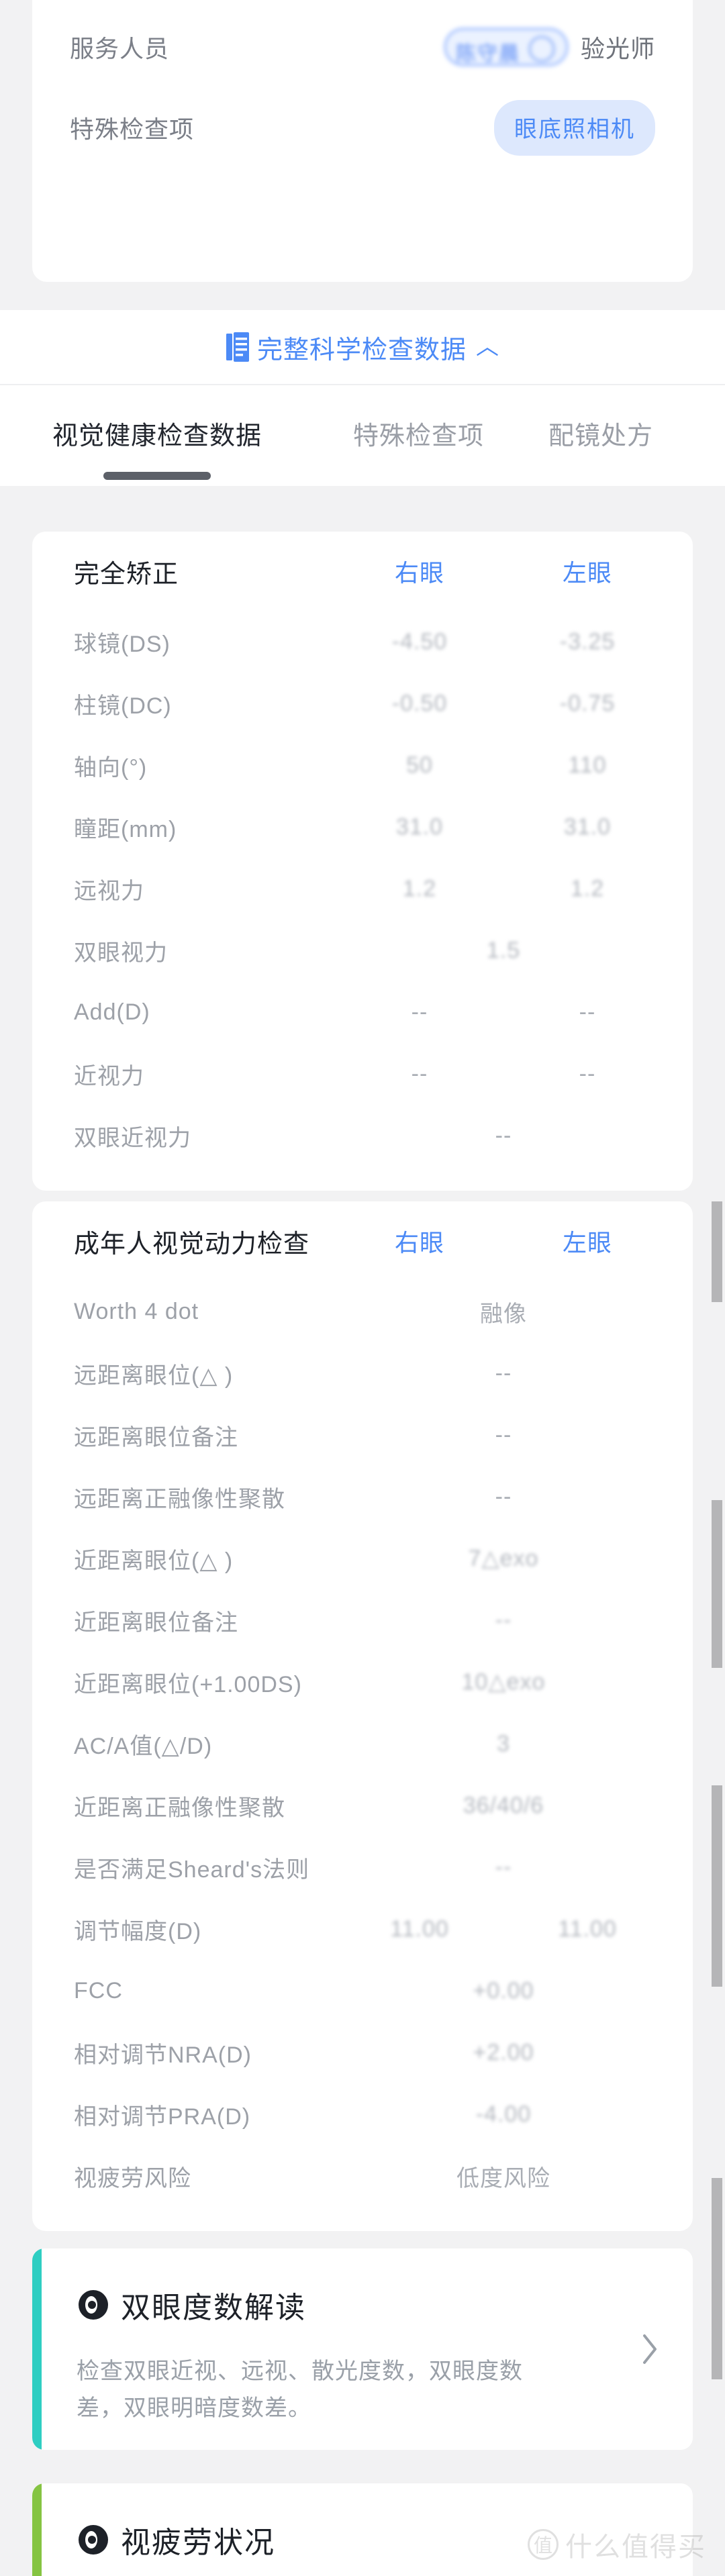 The height and width of the screenshot is (2576, 725). I want to click on document-icon, so click(237, 347).